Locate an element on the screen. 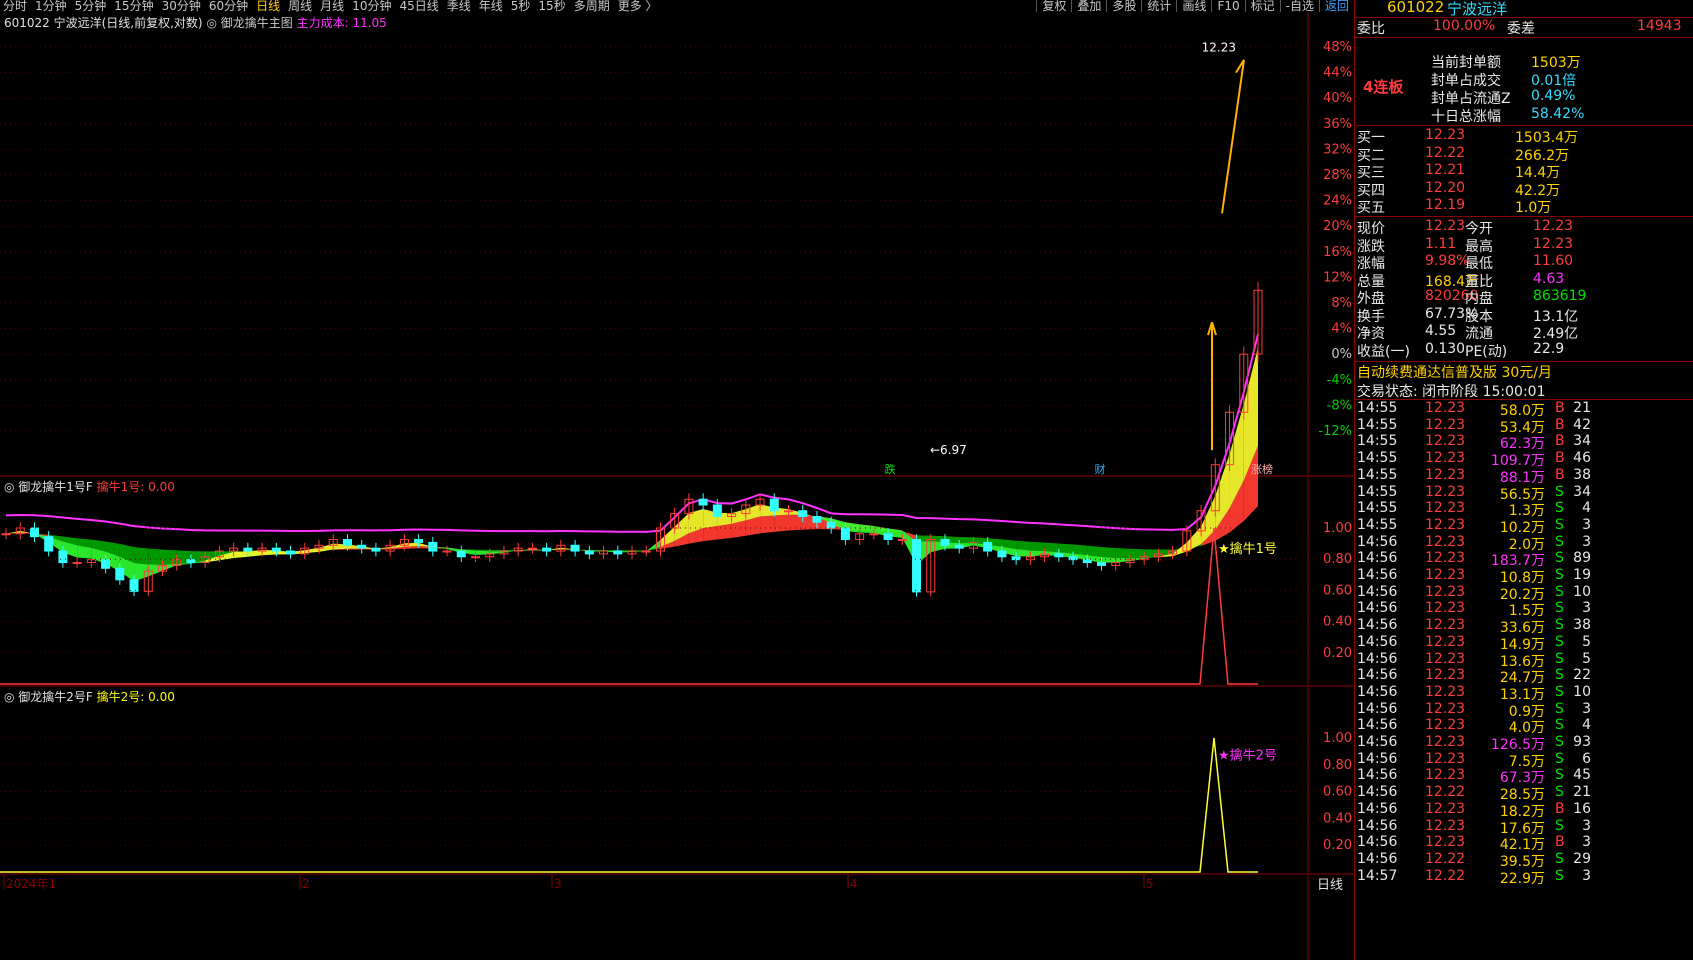  period-tab-8: 月线 is located at coordinates (332, 6).